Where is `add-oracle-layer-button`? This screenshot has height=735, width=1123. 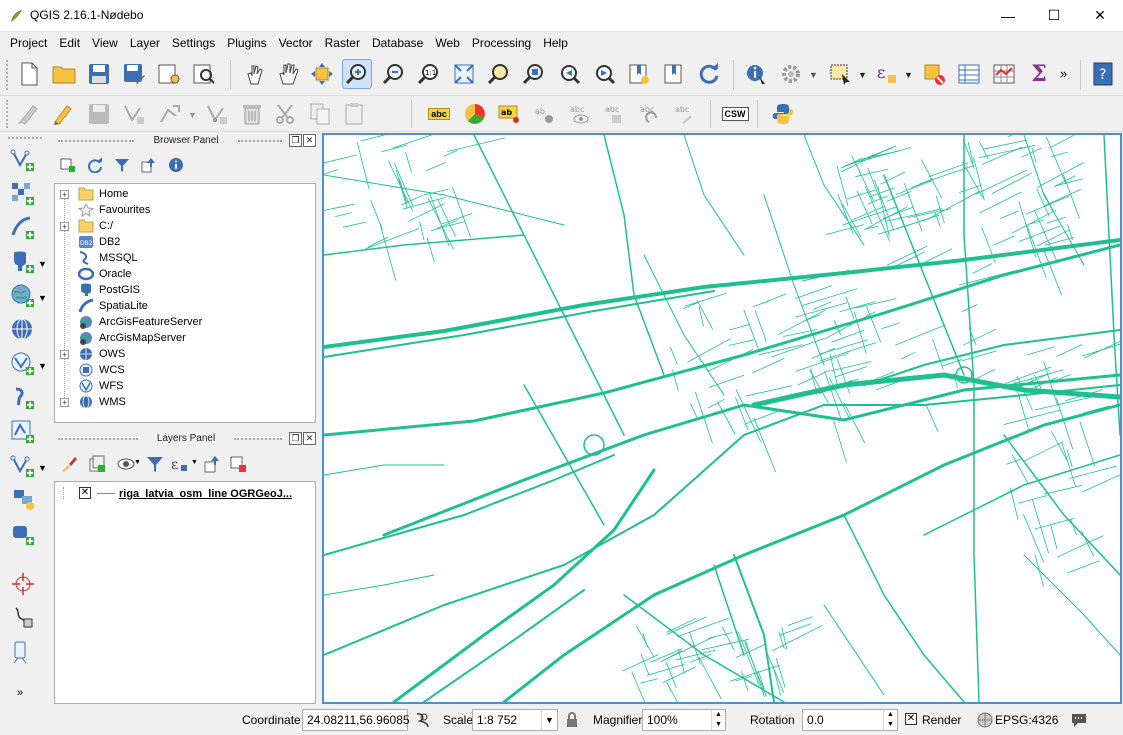
add-oracle-layer-button is located at coordinates (23, 398).